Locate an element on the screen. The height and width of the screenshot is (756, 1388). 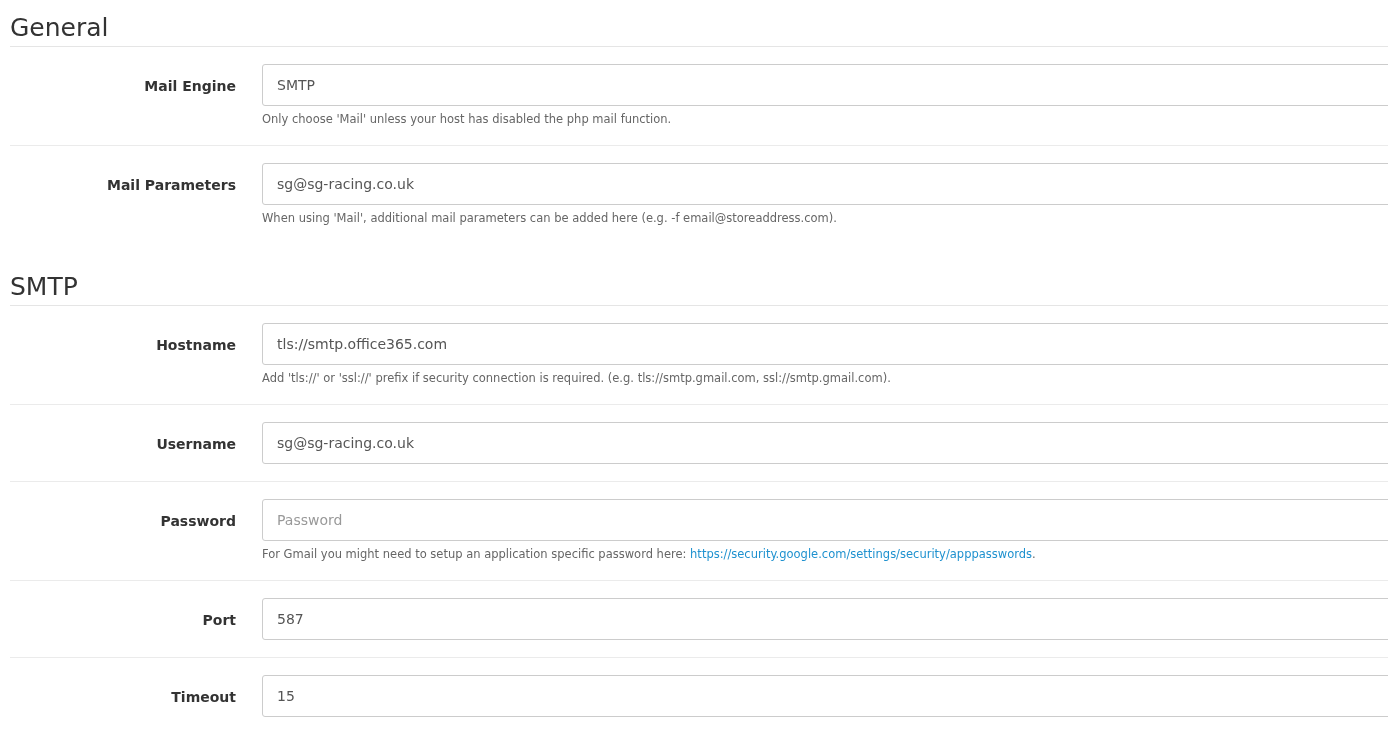
field-label: Mail Parameters is located at coordinates (171, 185).